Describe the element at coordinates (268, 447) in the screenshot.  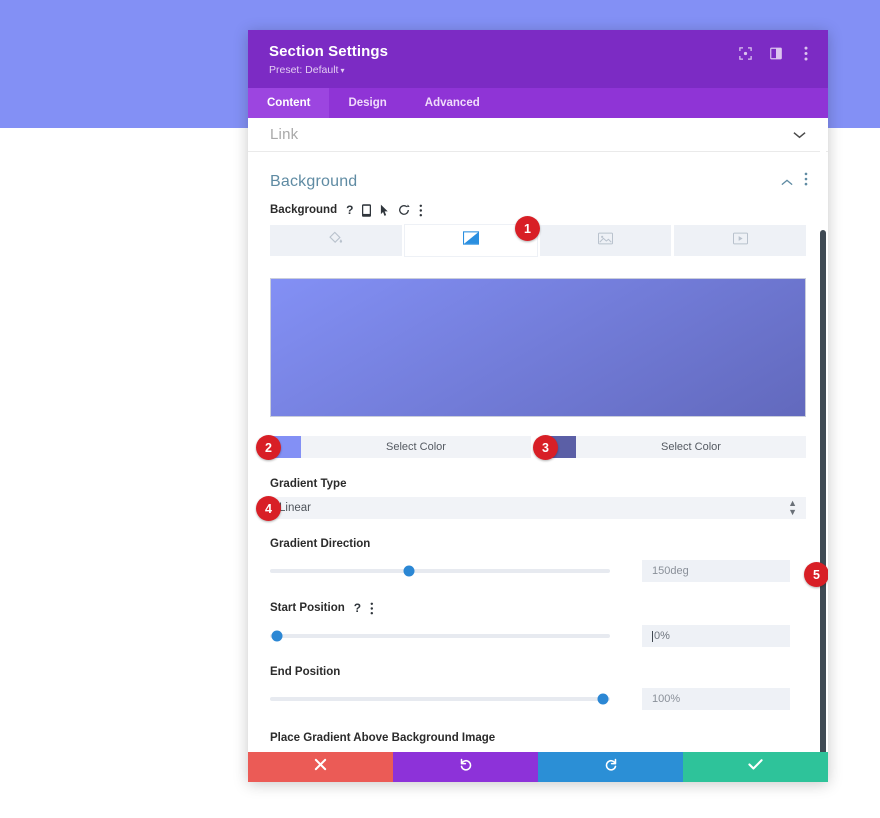
I see `callout-badge-2: 2` at that location.